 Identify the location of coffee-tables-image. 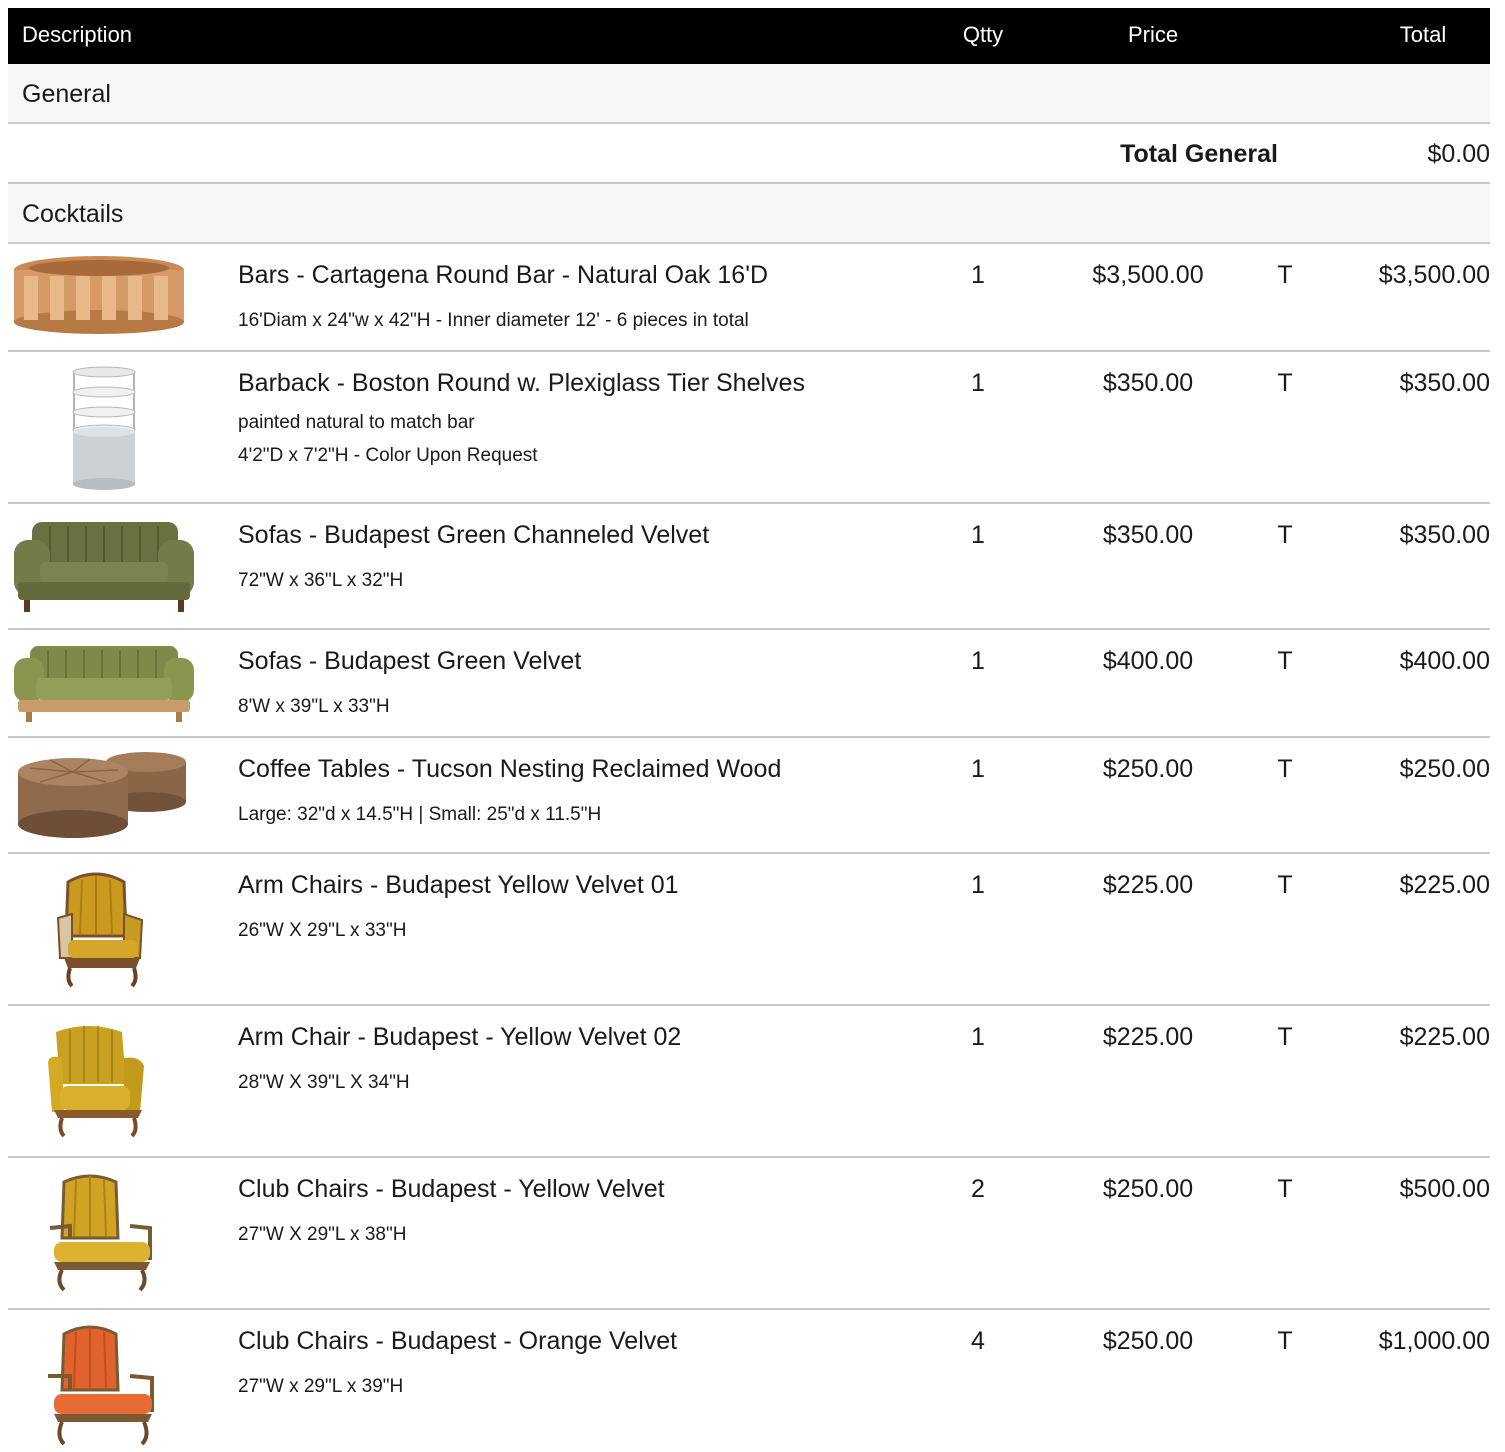
(104, 794).